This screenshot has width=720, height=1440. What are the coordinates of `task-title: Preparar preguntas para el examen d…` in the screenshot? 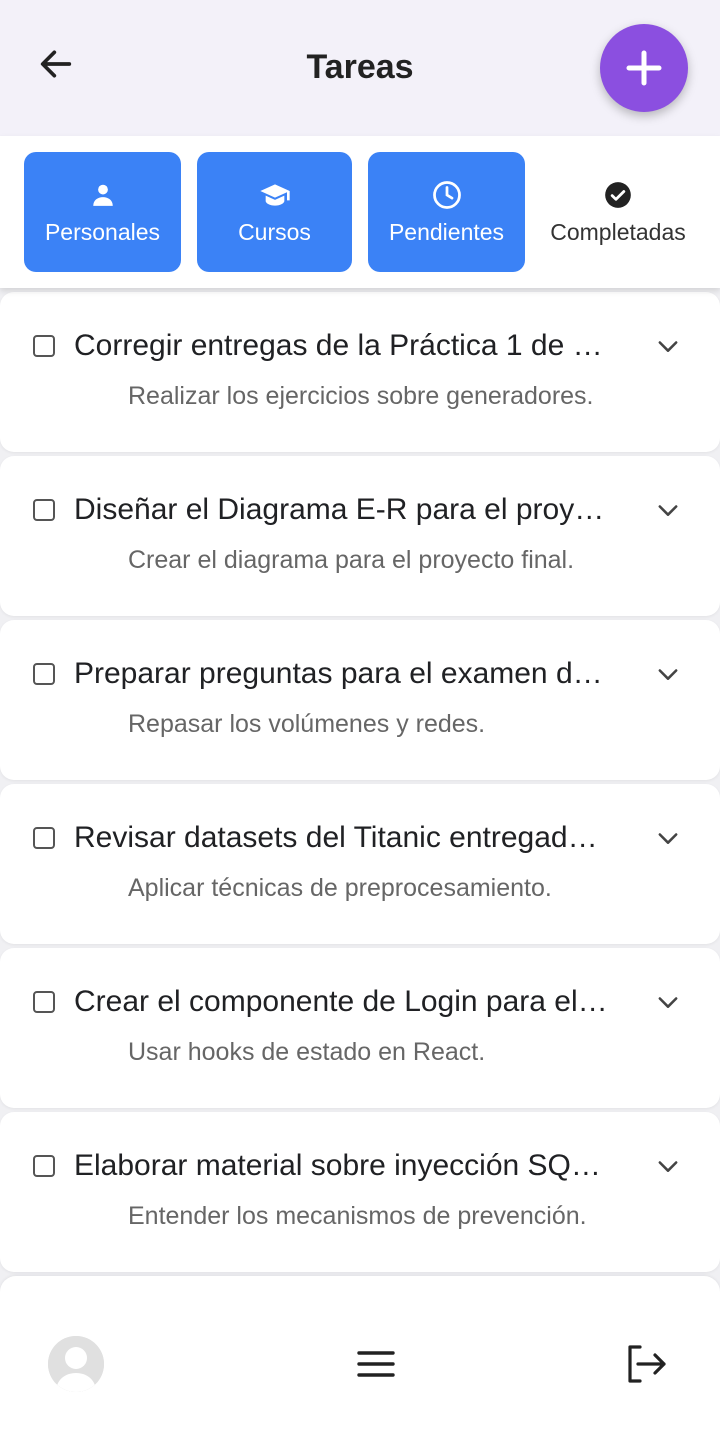 It's located at (338, 673).